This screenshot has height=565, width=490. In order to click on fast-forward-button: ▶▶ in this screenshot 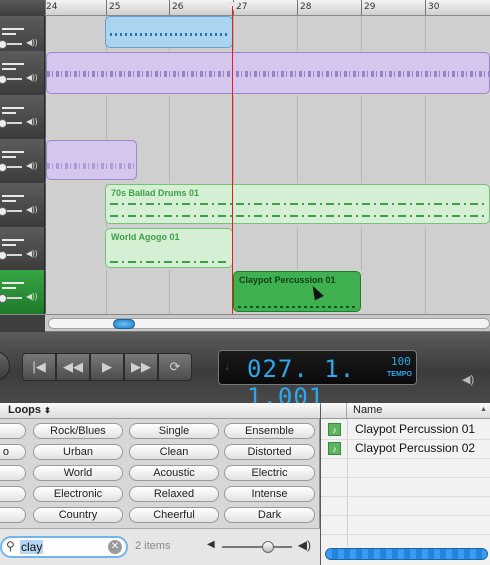, I will do `click(141, 367)`.